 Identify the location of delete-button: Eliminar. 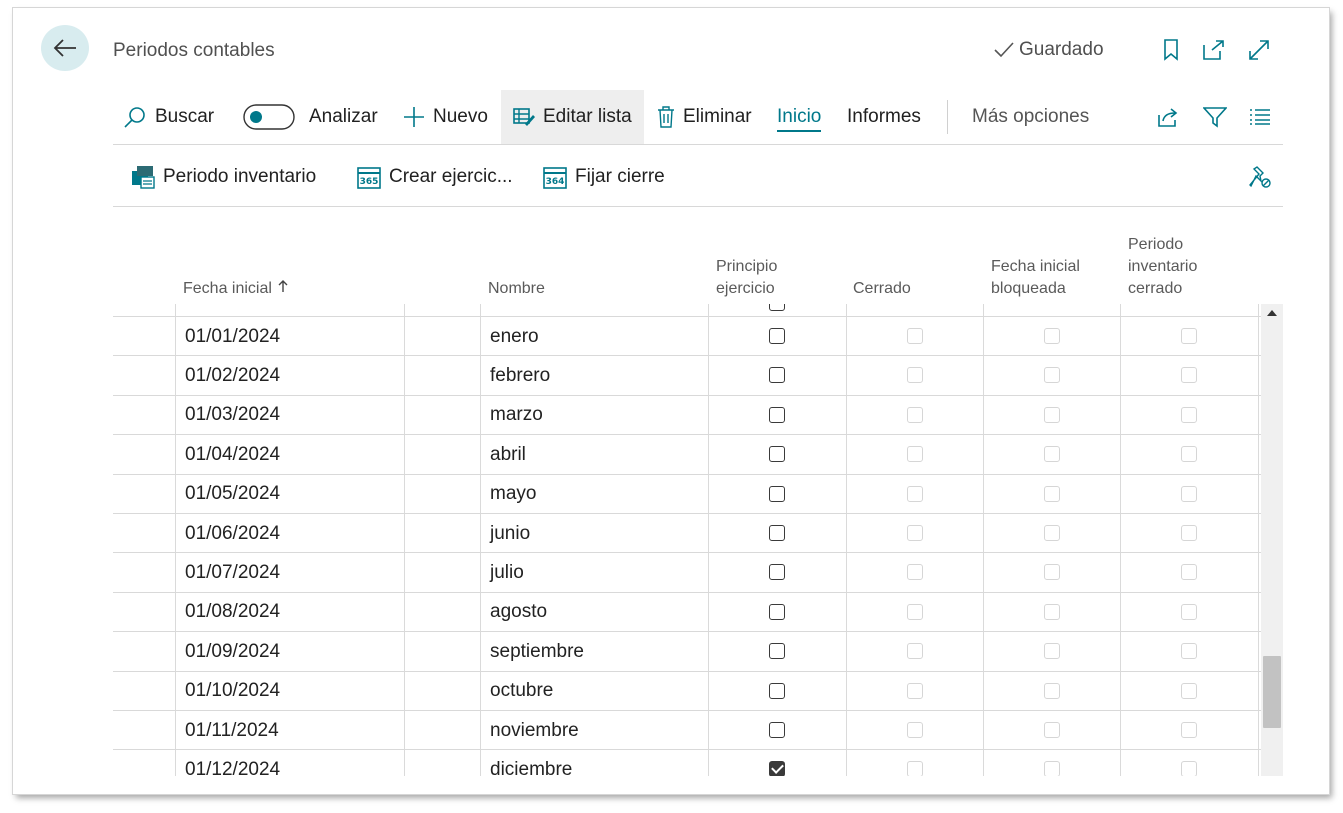
(704, 117).